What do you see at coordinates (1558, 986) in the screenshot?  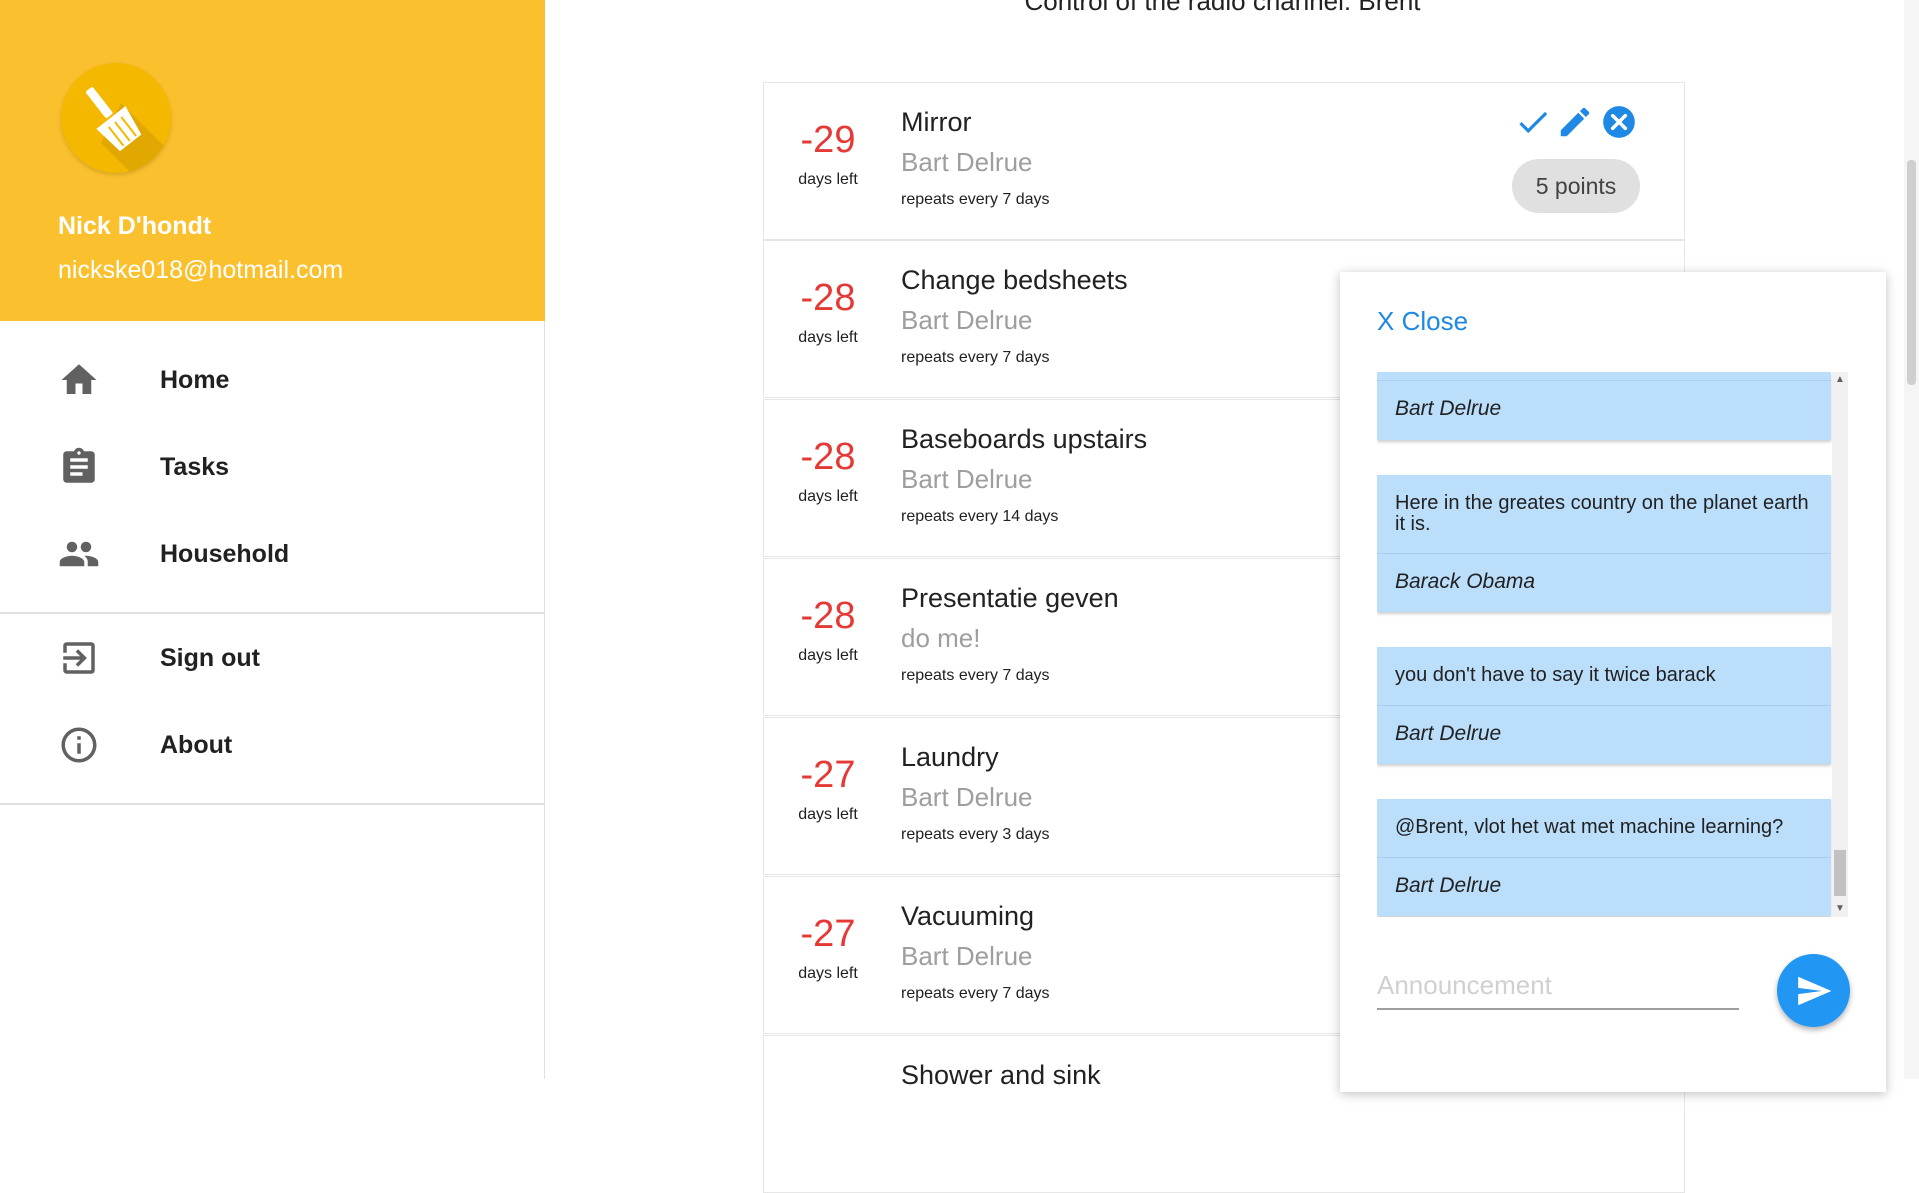 I see `announcement-input` at bounding box center [1558, 986].